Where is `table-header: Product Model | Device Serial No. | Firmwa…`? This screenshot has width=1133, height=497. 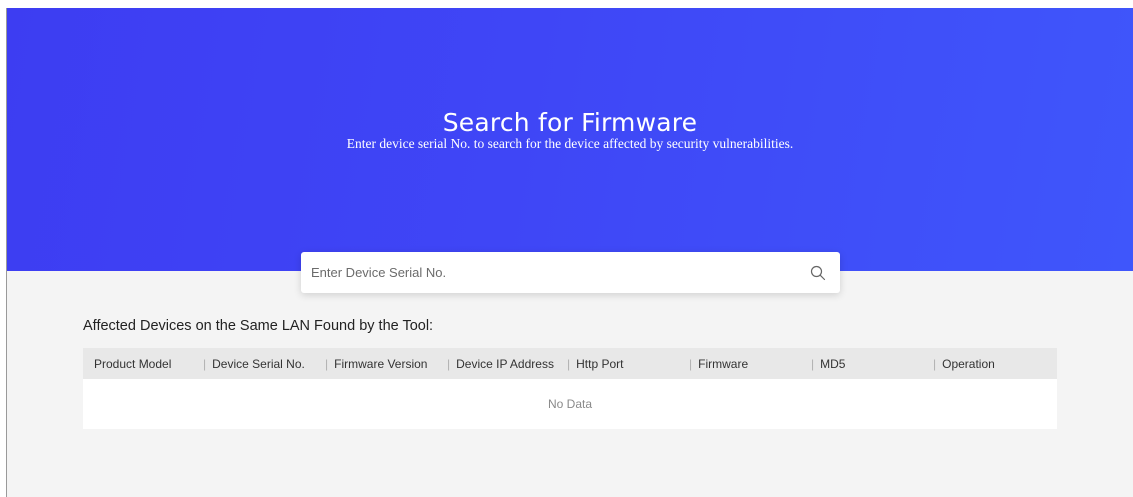 table-header: Product Model | Device Serial No. | Firmwa… is located at coordinates (570, 363).